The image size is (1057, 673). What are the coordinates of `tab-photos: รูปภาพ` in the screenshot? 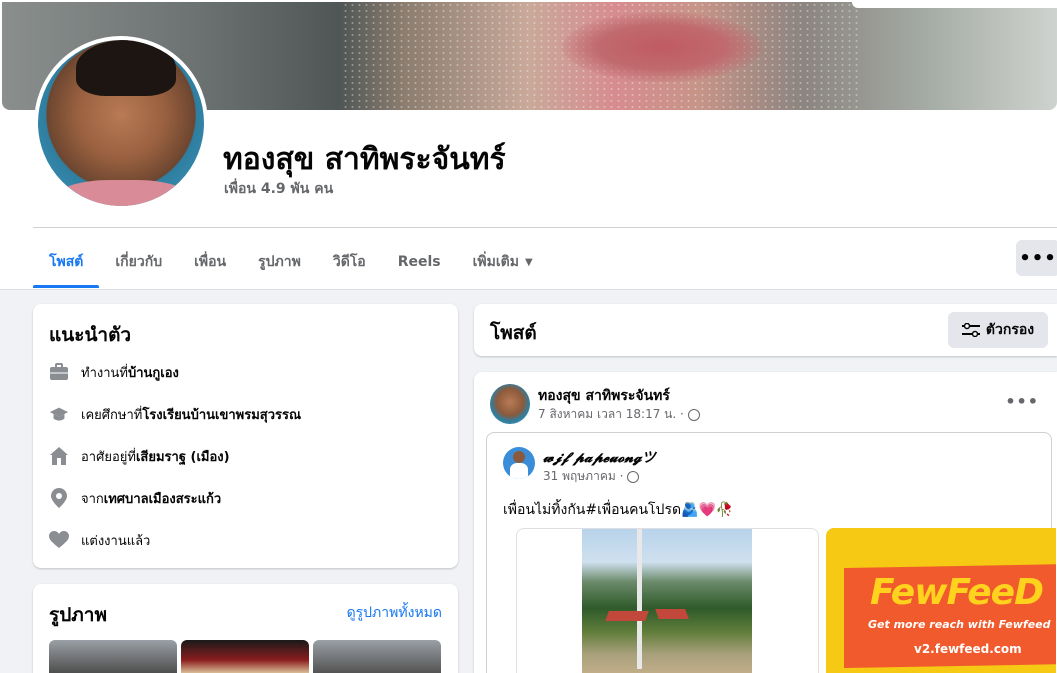 It's located at (279, 262).